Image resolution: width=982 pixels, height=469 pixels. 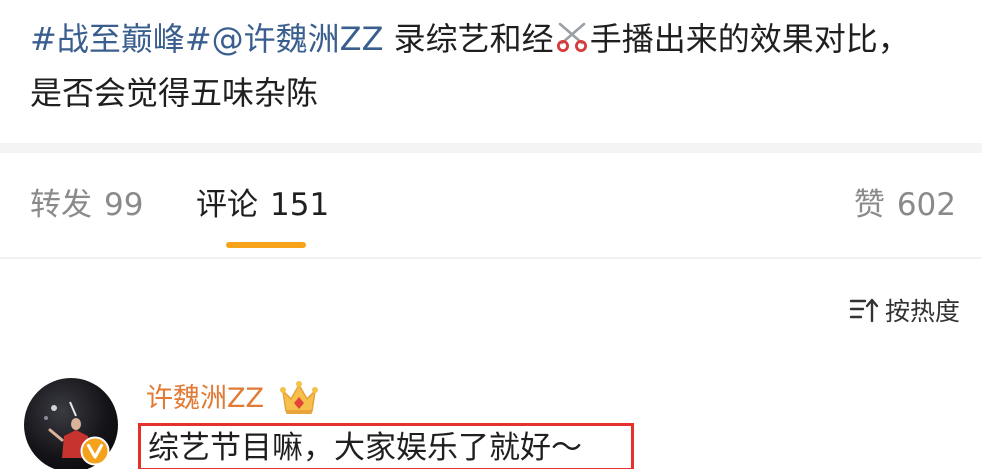 What do you see at coordinates (61, 205) in the screenshot?
I see `tab-repost-label: 转发` at bounding box center [61, 205].